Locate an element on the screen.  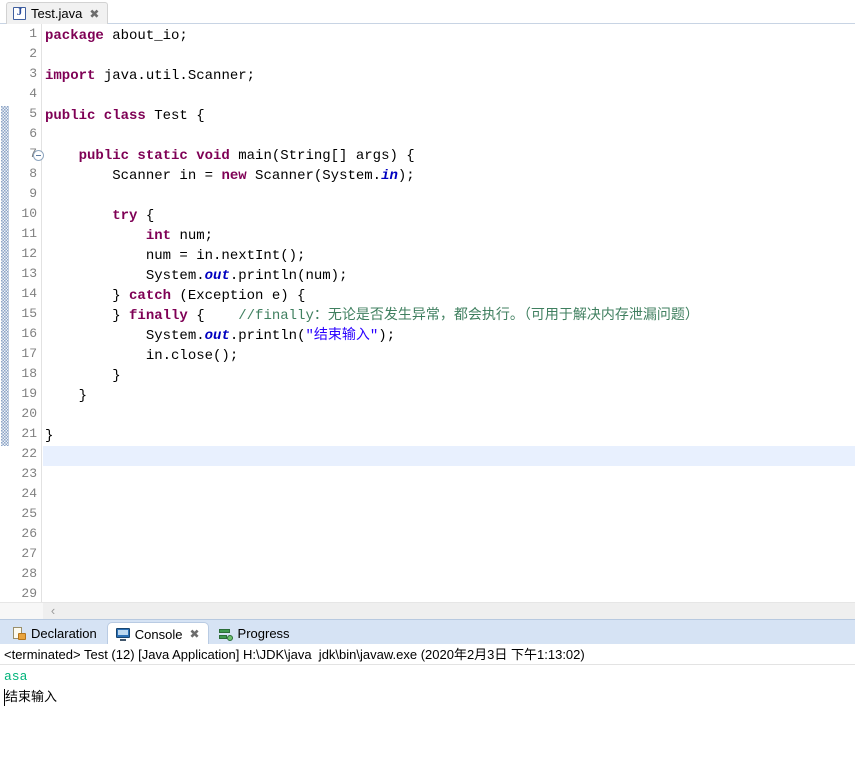
line-number: 20 is located at coordinates (29, 413).